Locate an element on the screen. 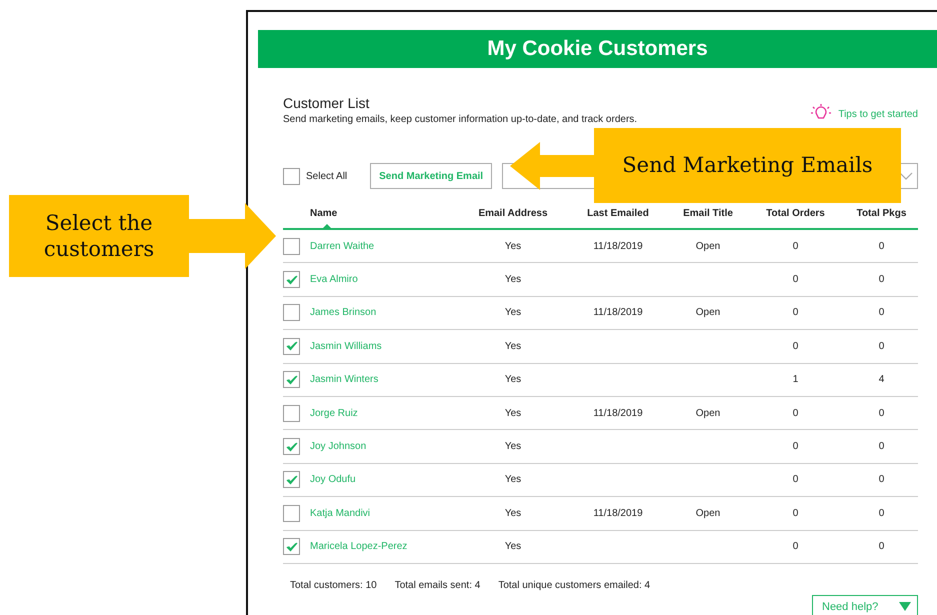 The width and height of the screenshot is (937, 615). customer-name-link: Joy Odufu is located at coordinates (333, 480).